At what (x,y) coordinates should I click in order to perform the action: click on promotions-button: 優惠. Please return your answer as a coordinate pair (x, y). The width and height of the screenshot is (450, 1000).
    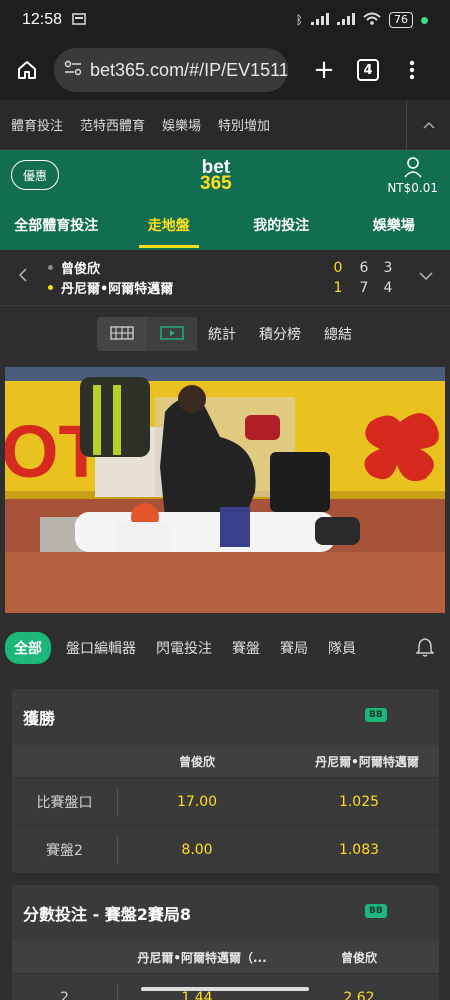
    Looking at the image, I should click on (35, 175).